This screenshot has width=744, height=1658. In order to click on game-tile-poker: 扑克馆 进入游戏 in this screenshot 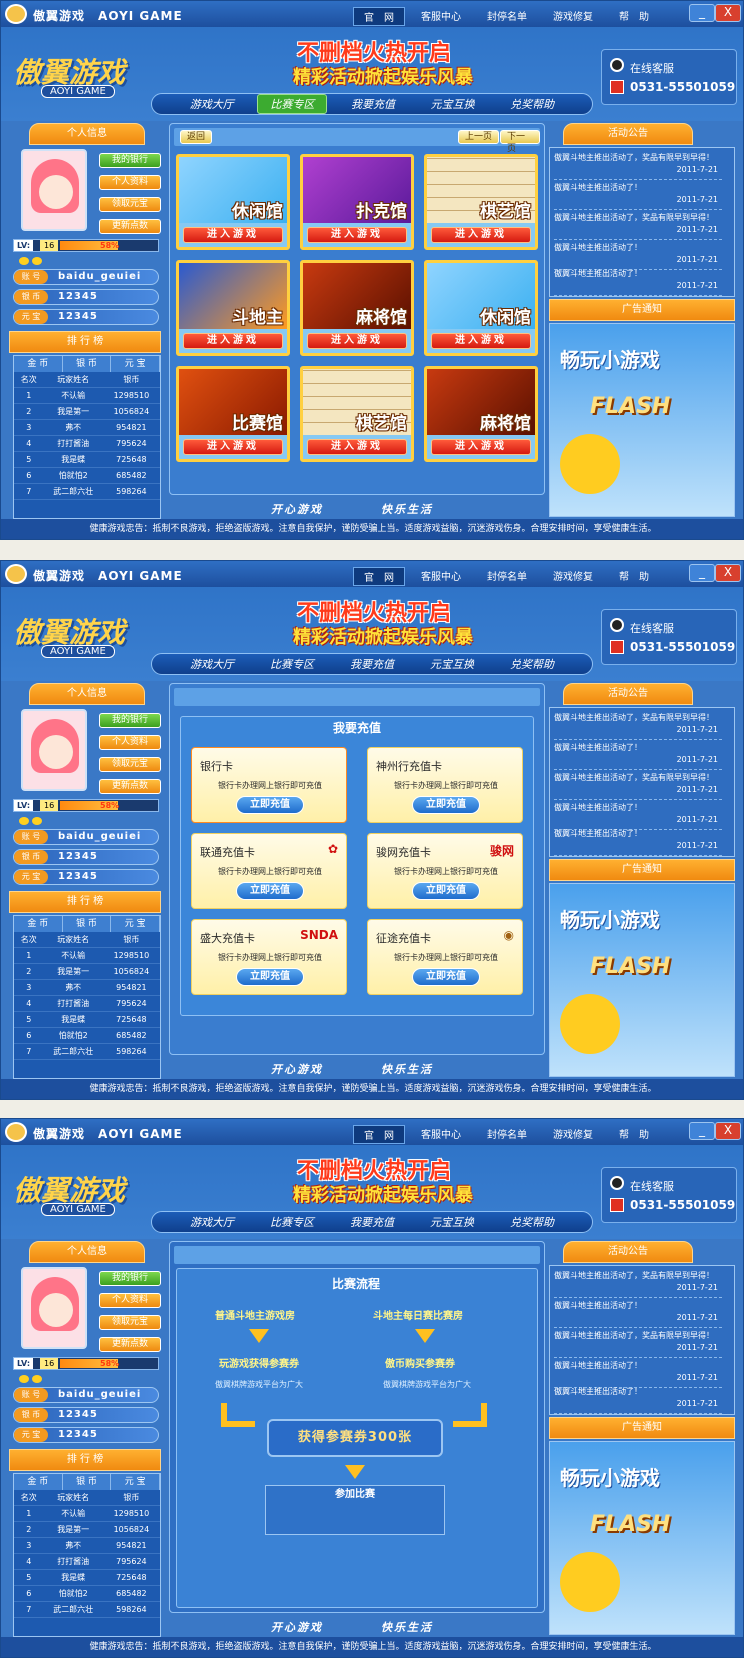, I will do `click(357, 202)`.